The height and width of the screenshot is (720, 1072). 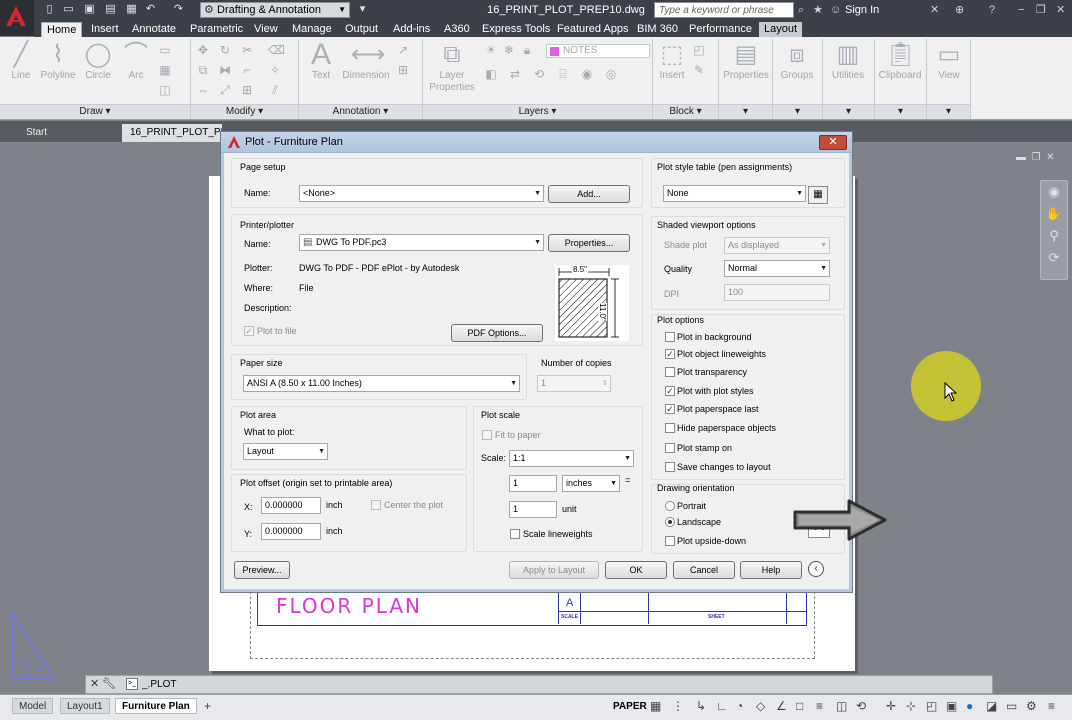 What do you see at coordinates (533, 509) in the screenshot?
I see `scale-drawing-units-input: 1` at bounding box center [533, 509].